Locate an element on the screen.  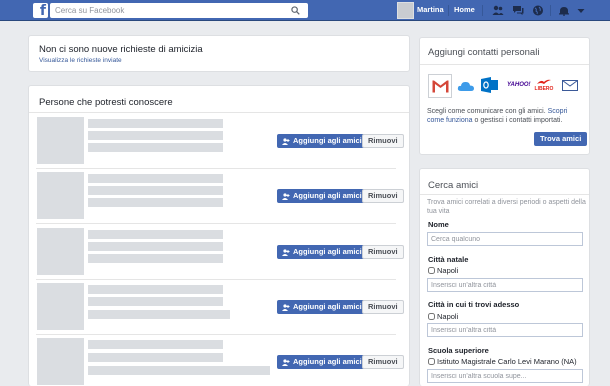
find-friends-button: Trova amici is located at coordinates (561, 139).